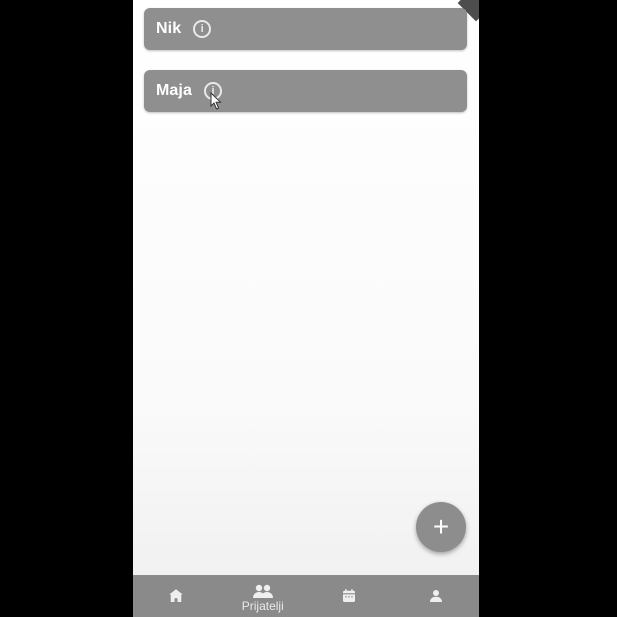 This screenshot has height=617, width=617. I want to click on add-friend-button: +, so click(441, 527).